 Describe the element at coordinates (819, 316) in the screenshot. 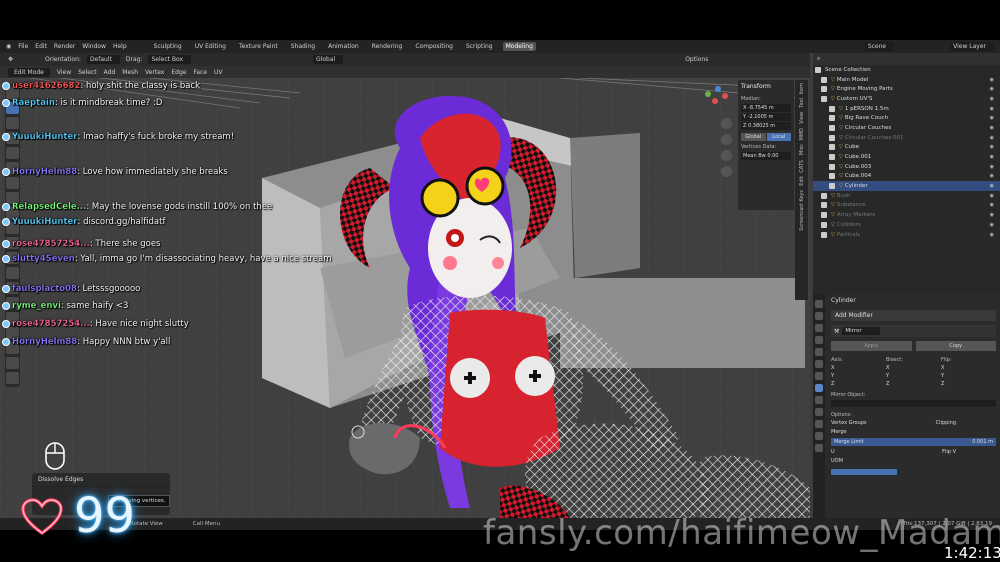

I see `render-props-icon` at that location.